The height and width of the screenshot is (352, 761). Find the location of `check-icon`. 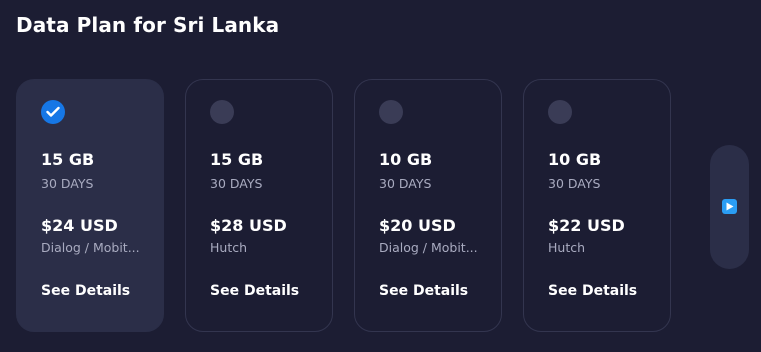

check-icon is located at coordinates (53, 111).